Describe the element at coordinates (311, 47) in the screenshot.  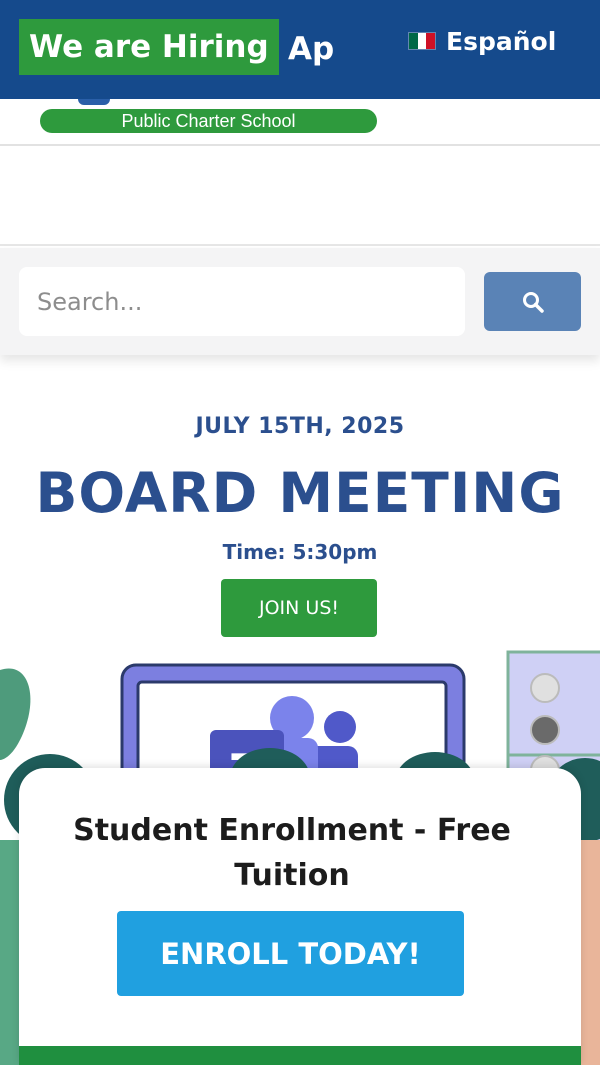
I see `announcement-scroll-text: Ap` at that location.